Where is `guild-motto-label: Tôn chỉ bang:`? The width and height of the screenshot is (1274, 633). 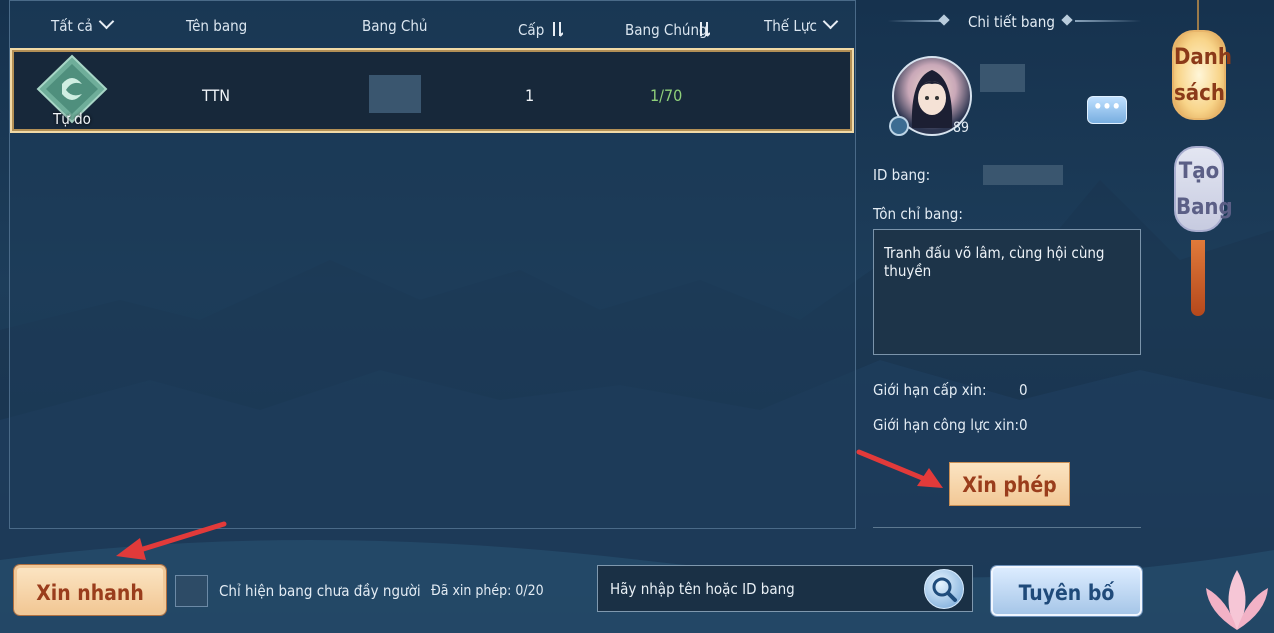 guild-motto-label: Tôn chỉ bang: is located at coordinates (918, 214).